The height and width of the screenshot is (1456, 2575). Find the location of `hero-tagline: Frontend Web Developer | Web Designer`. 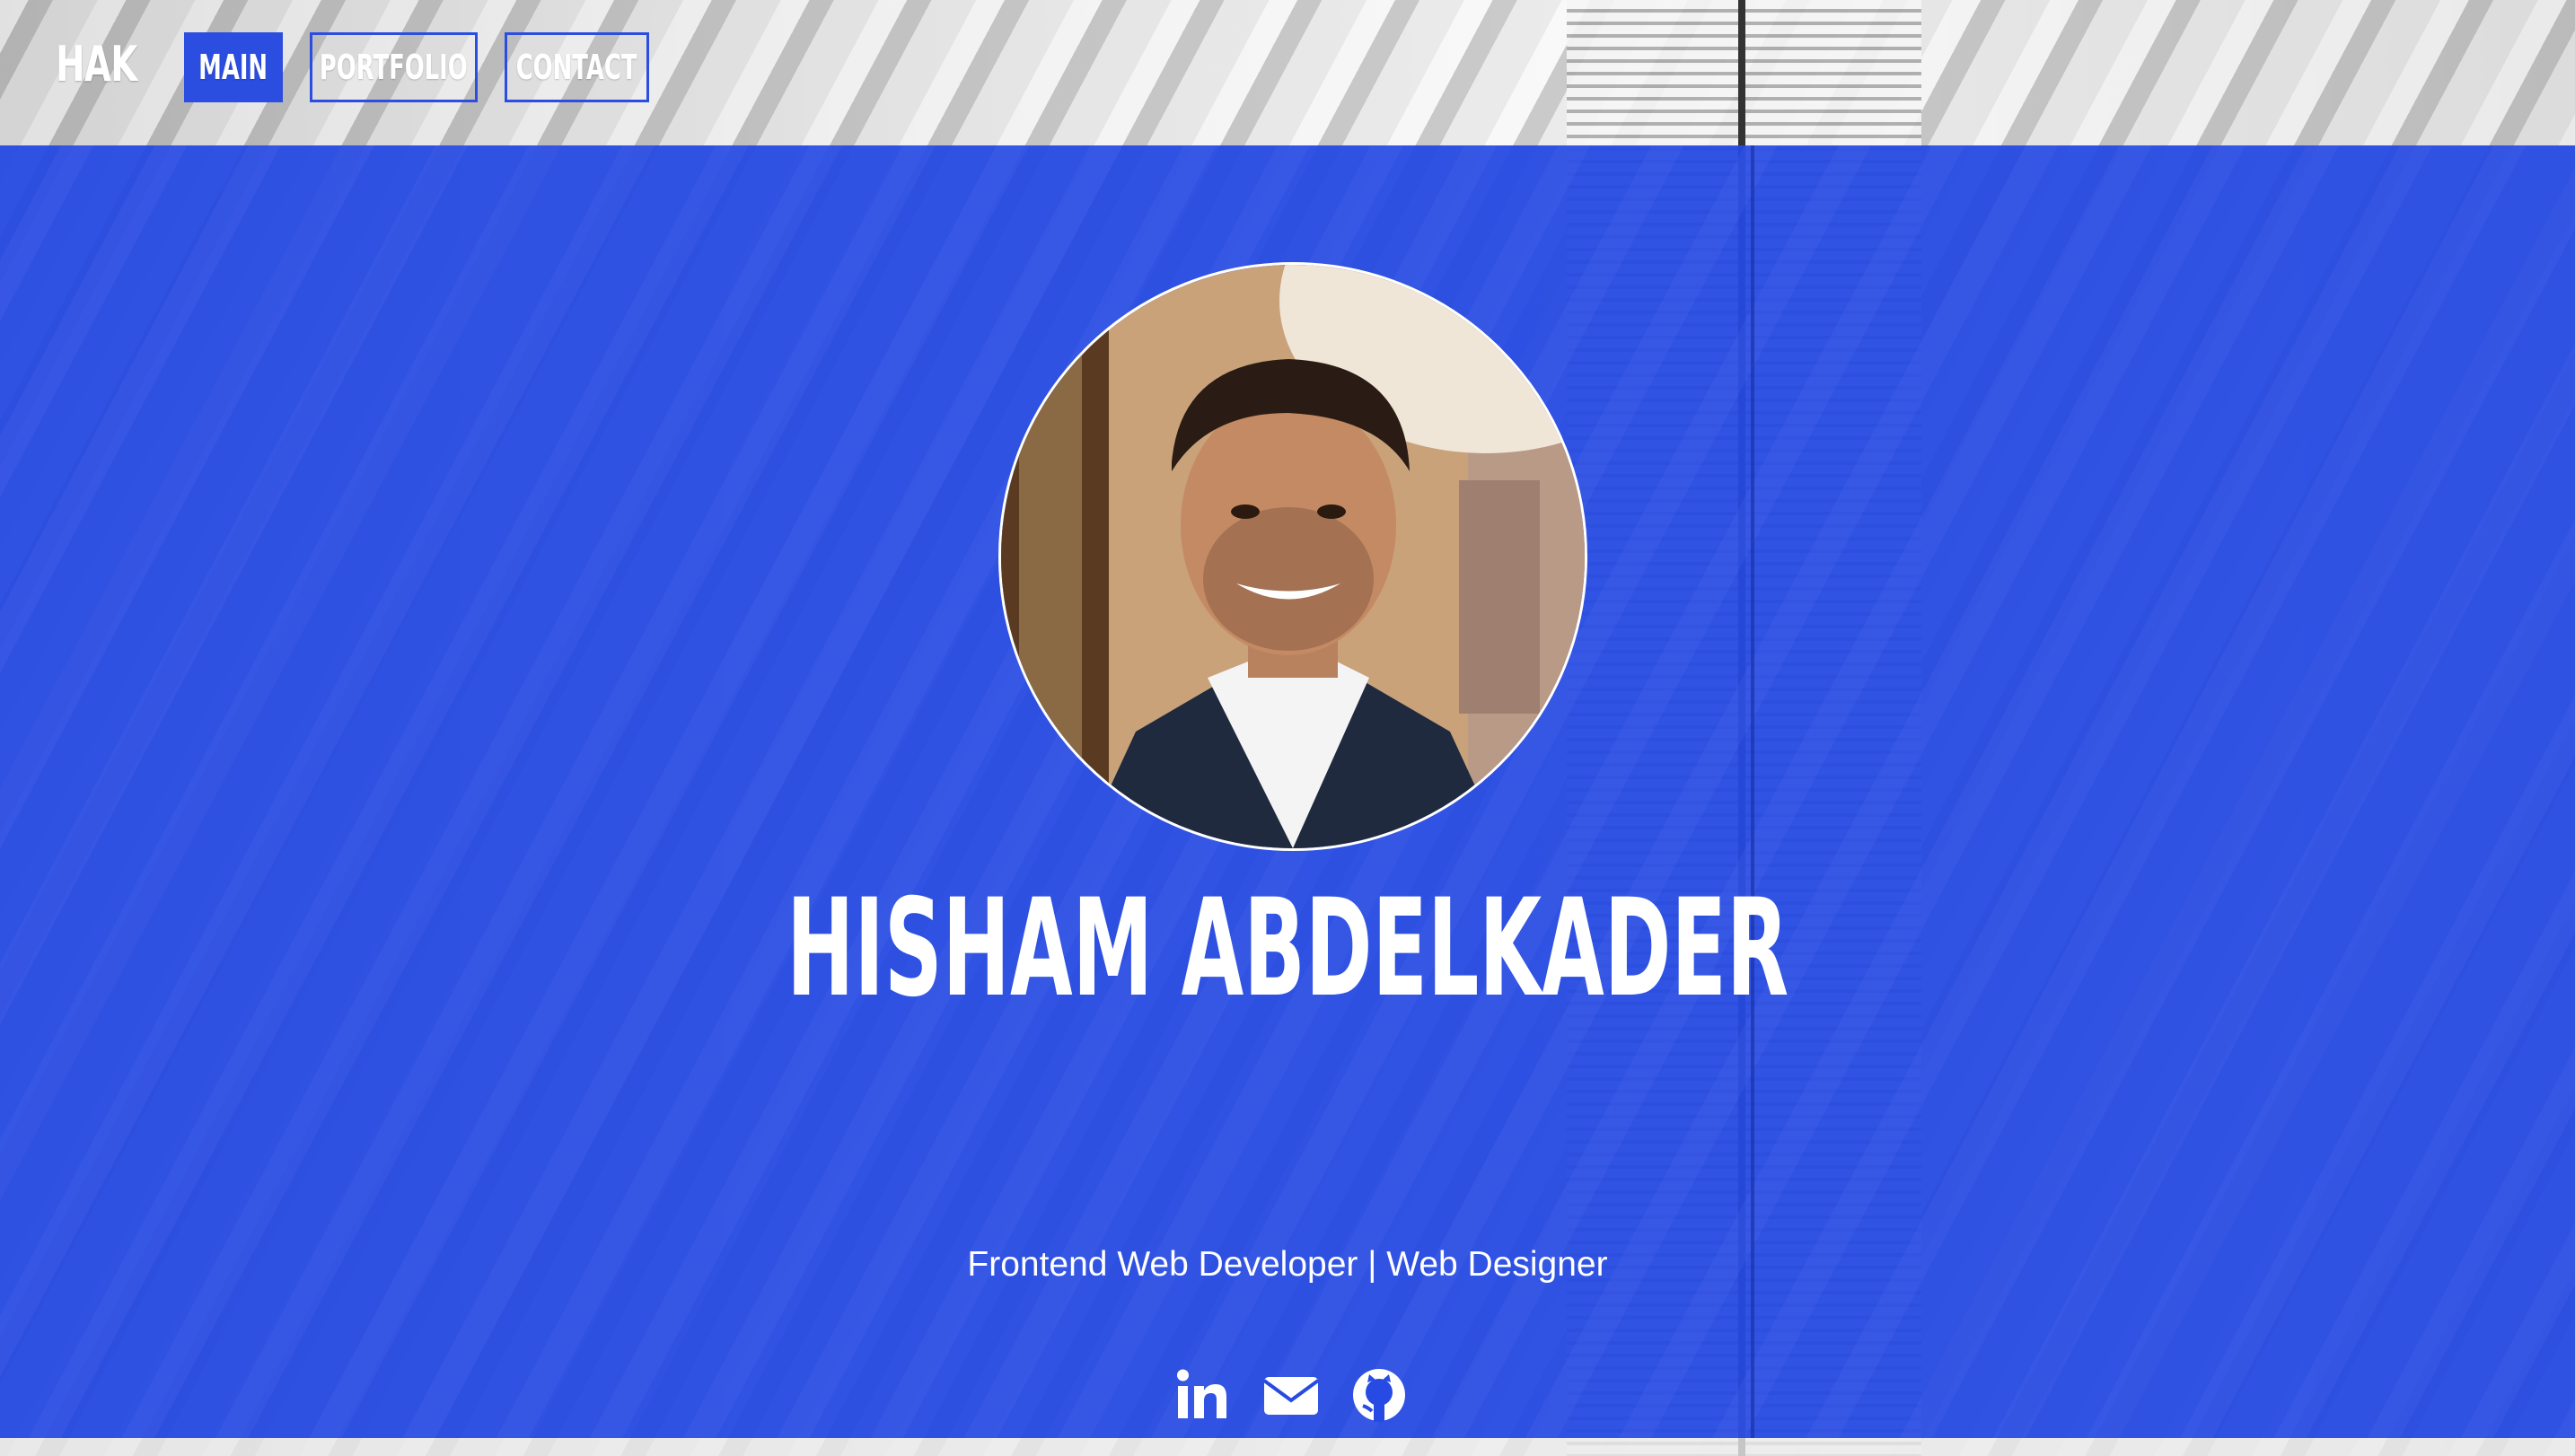

hero-tagline: Frontend Web Developer | Web Designer is located at coordinates (1287, 1264).